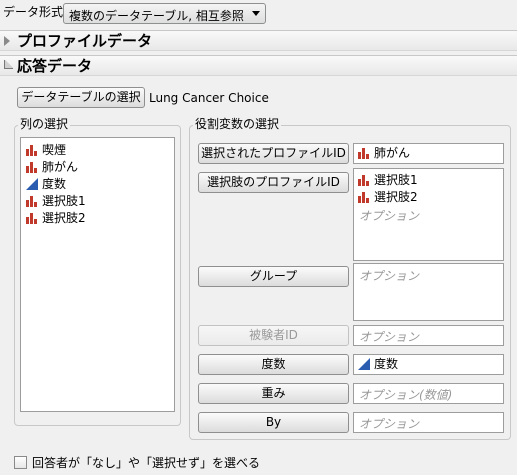 This screenshot has height=475, width=517. I want to click on select-data-table-button: データテーブルの選択, so click(81, 97).